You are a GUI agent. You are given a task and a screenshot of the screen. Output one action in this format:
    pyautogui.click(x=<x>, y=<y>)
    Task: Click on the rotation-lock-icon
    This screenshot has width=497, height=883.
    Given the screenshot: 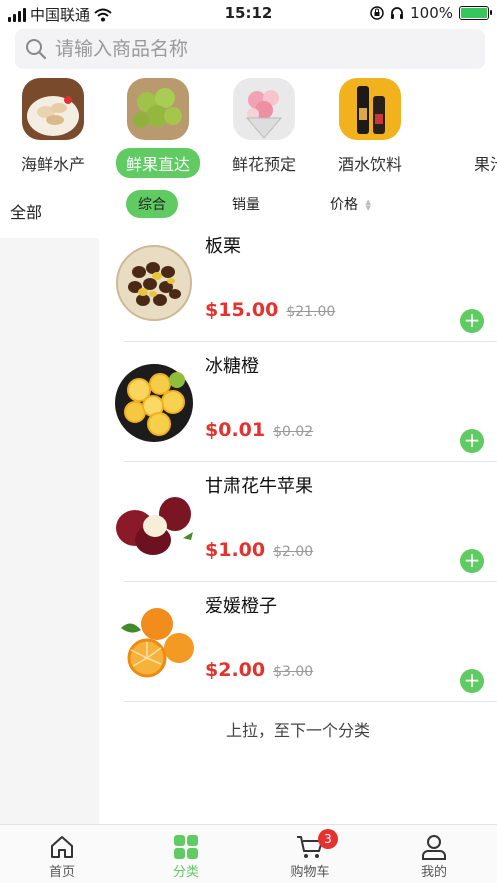 What is the action you would take?
    pyautogui.click(x=377, y=13)
    